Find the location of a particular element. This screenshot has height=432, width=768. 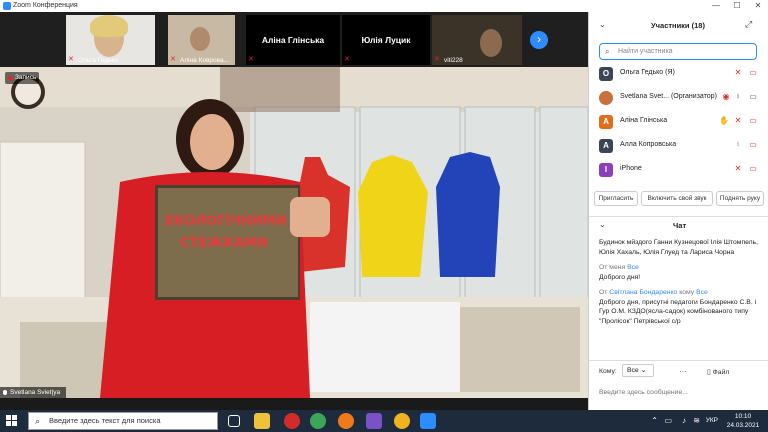

thumbnail-name: Юлія Луцик is located at coordinates (386, 40).